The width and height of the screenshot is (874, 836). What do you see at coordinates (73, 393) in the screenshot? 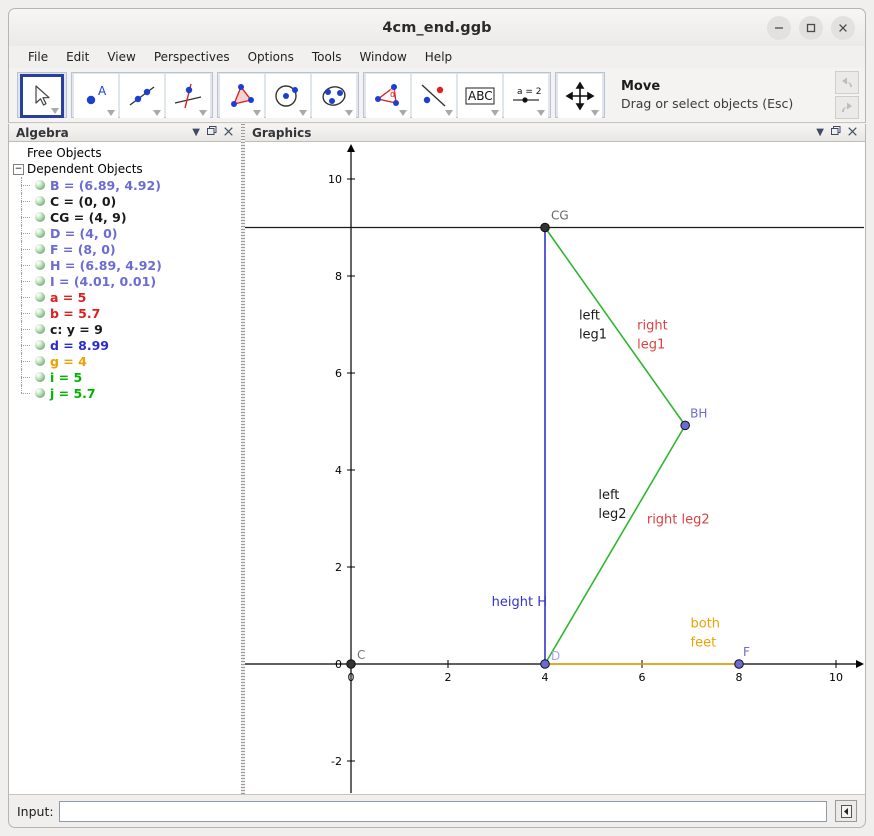
I see `algebra-item-text: j = 5.7` at bounding box center [73, 393].